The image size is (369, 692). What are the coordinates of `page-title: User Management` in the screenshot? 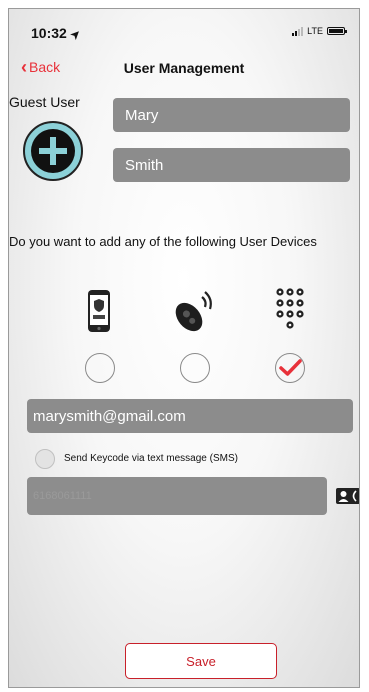 It's located at (184, 68).